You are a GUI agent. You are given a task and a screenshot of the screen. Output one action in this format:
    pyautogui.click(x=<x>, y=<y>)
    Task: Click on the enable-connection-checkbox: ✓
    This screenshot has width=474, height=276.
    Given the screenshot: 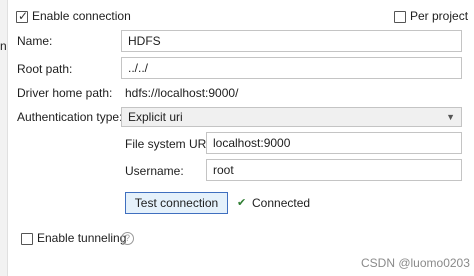 What is the action you would take?
    pyautogui.click(x=22, y=16)
    